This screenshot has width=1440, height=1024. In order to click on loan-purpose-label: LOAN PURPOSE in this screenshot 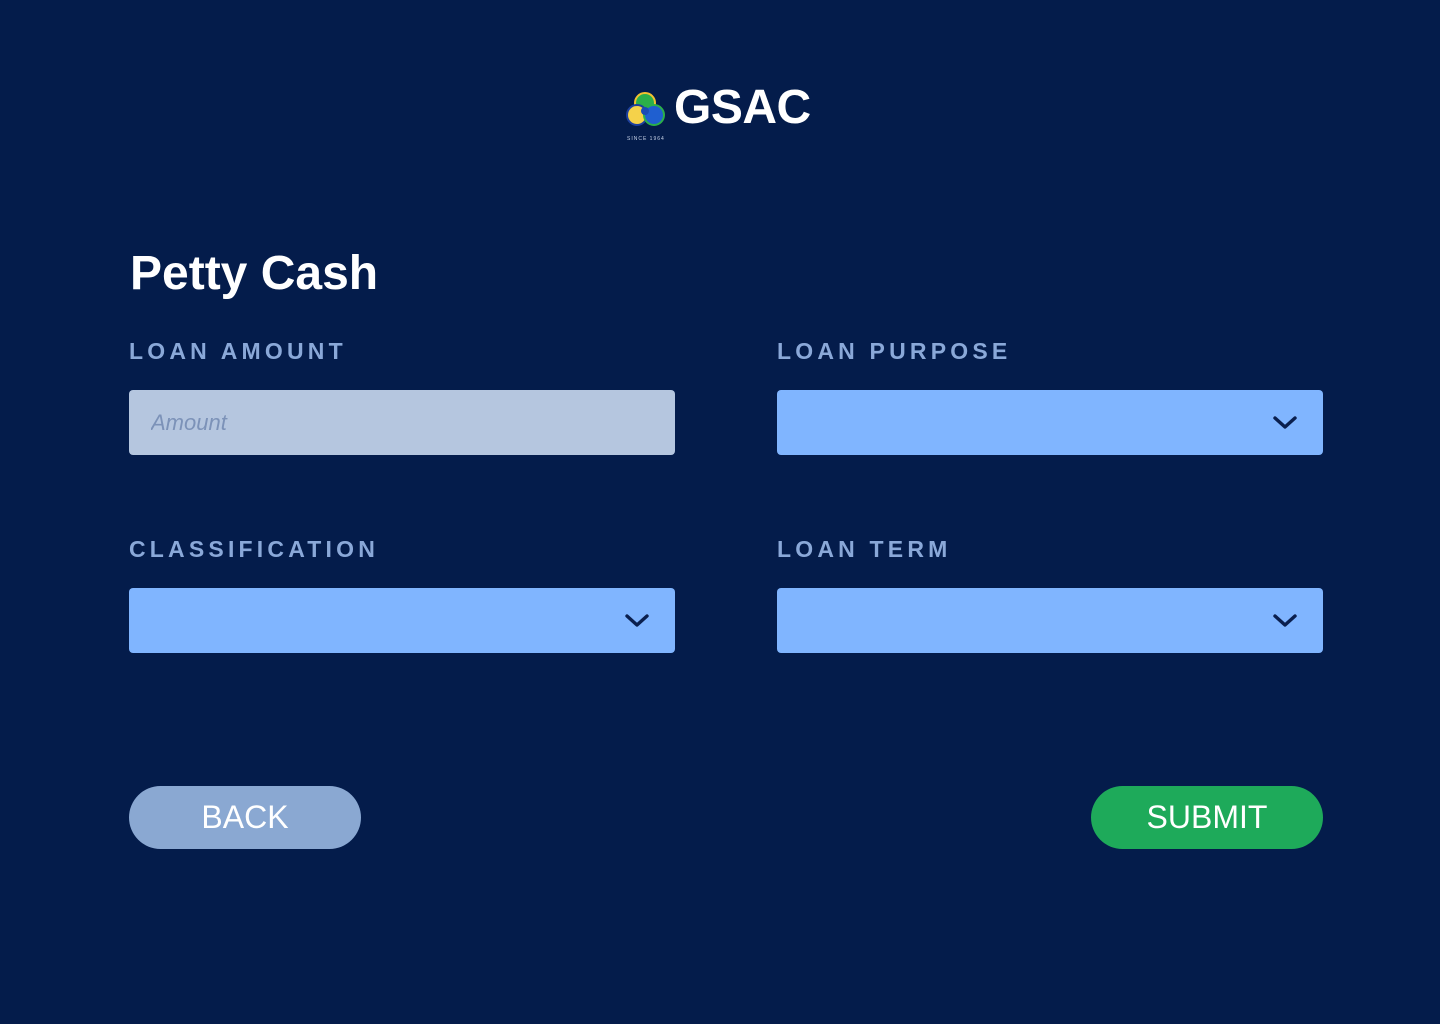, I will do `click(894, 351)`.